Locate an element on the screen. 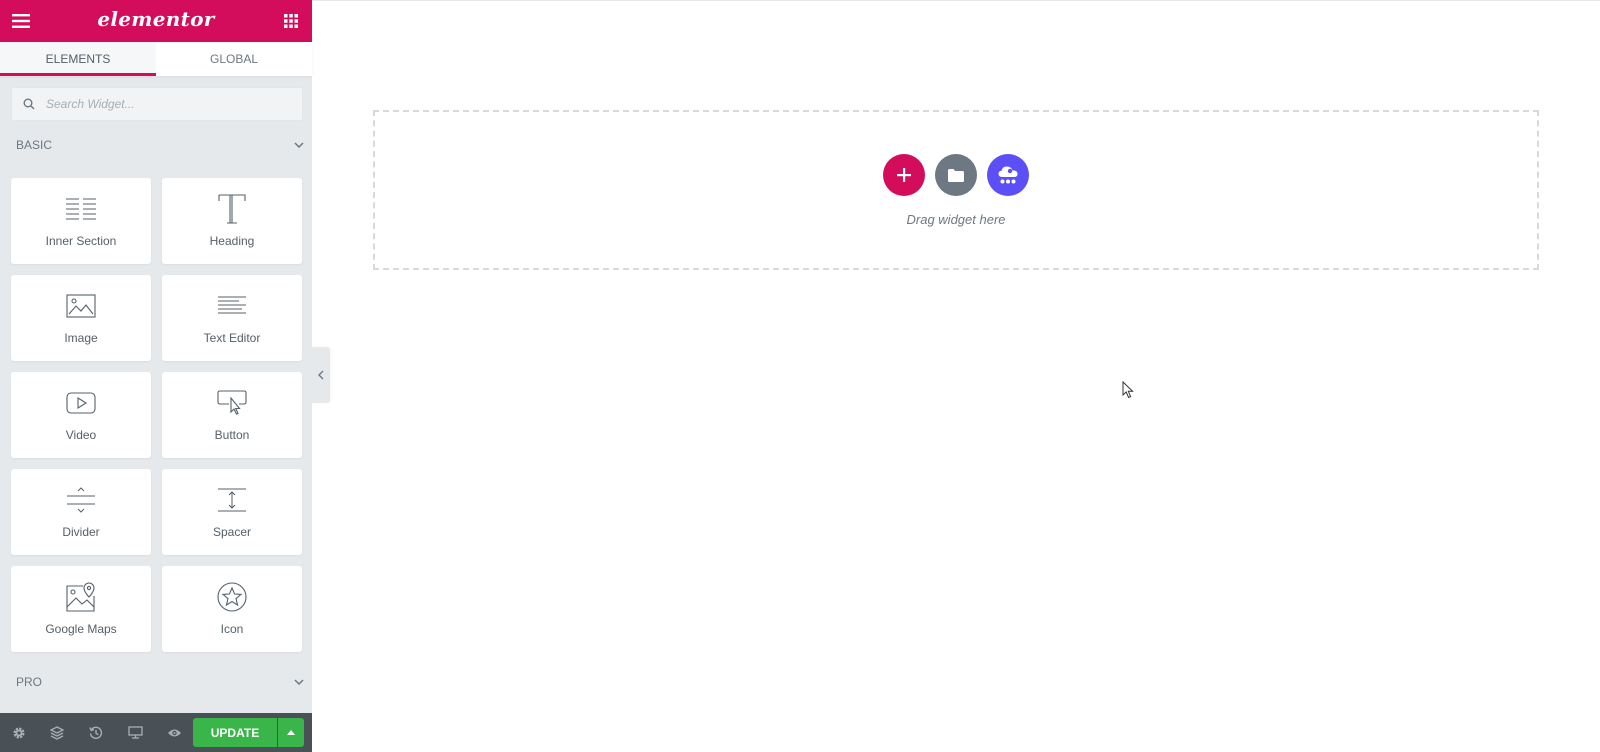  settings-button is located at coordinates (19, 732).